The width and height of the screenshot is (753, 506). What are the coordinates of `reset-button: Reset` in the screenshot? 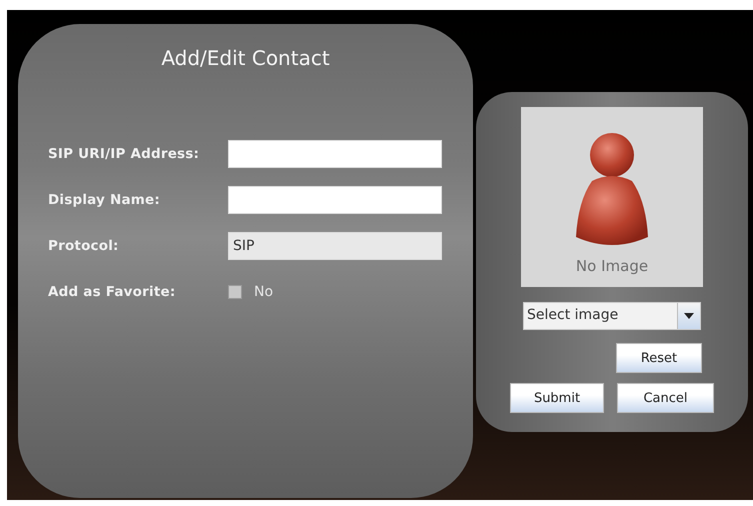 It's located at (659, 358).